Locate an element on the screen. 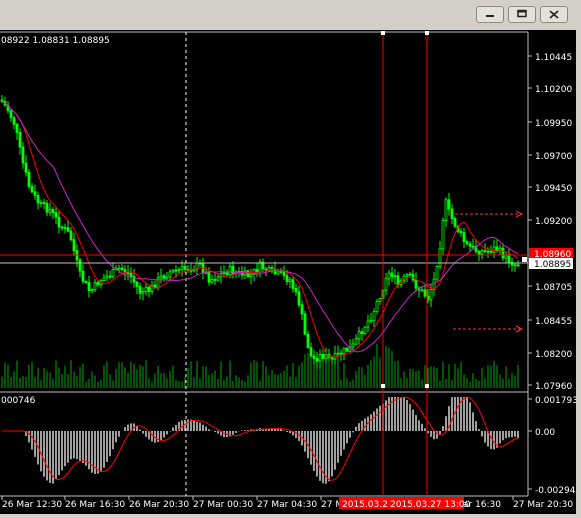 The width and height of the screenshot is (581, 518). vline2-bottom-handle is located at coordinates (427, 386).